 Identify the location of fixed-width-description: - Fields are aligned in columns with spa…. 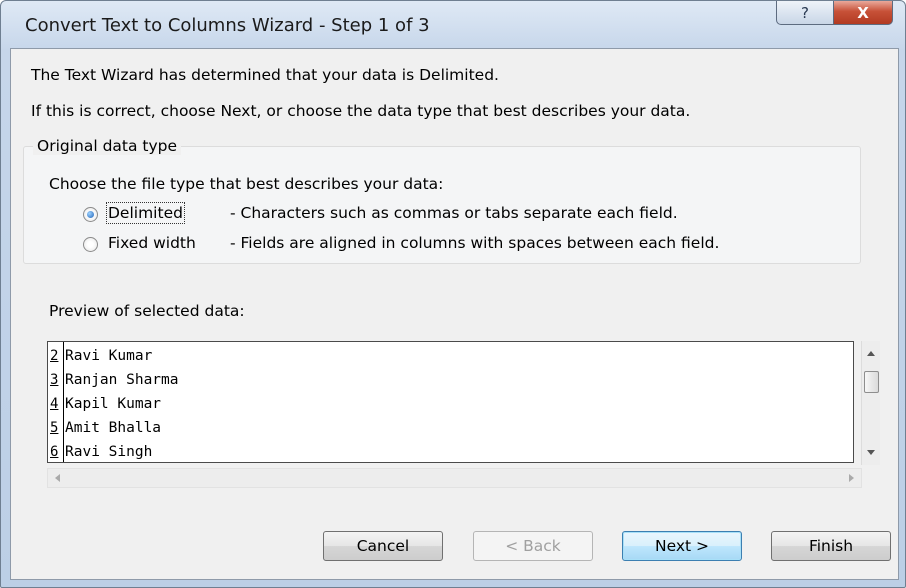
(475, 243).